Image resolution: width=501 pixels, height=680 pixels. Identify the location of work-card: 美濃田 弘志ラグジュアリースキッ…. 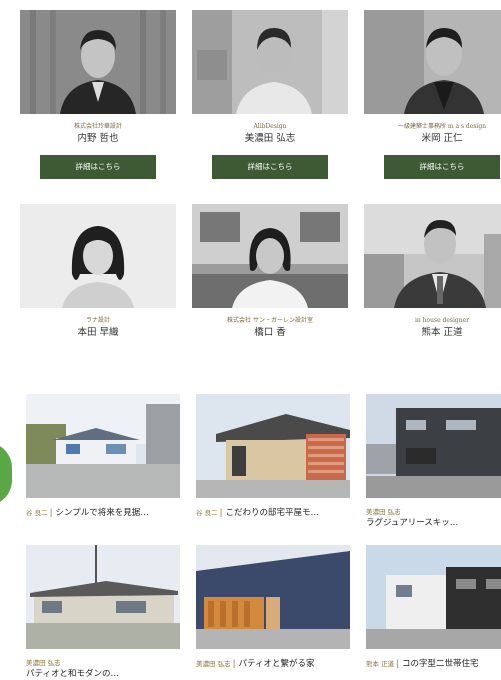
(433, 461).